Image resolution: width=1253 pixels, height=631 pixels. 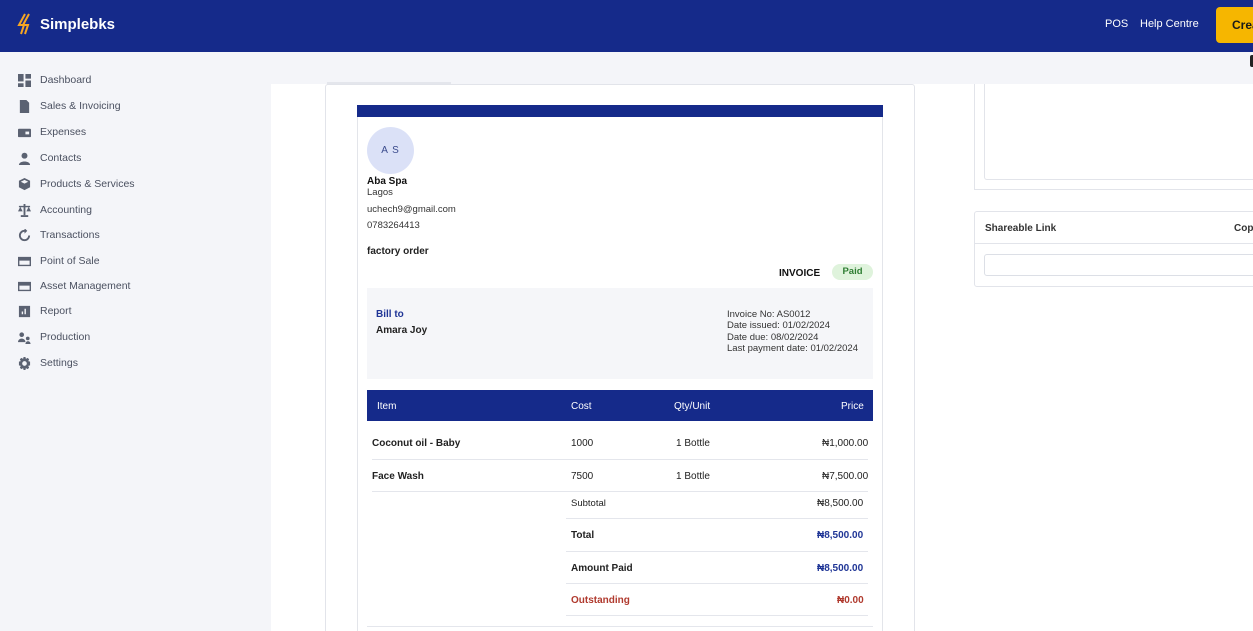 I want to click on business-city: Lagos, so click(x=380, y=192).